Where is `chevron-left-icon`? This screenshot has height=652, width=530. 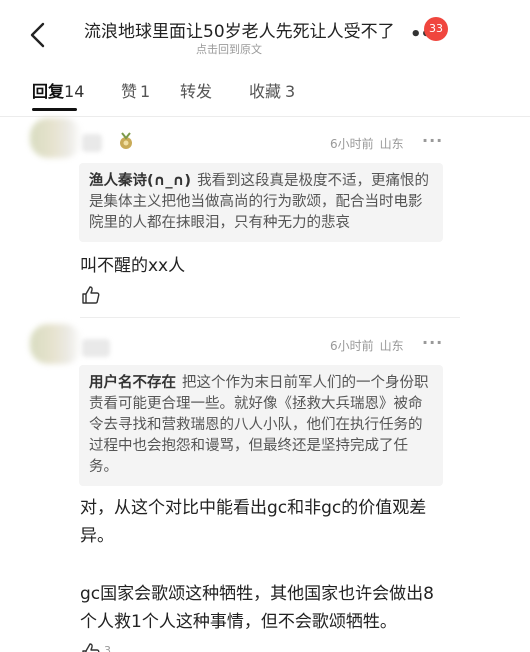 chevron-left-icon is located at coordinates (37, 35).